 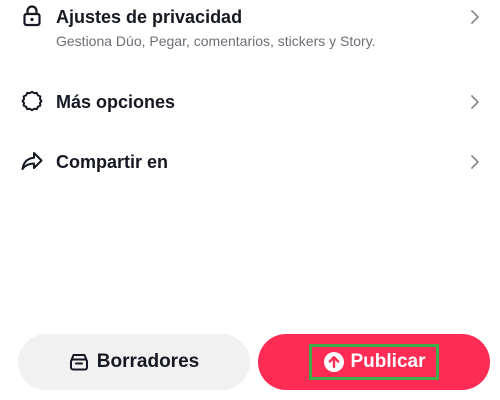 What do you see at coordinates (149, 17) in the screenshot?
I see `privacy-settings-title: Ajustes de privacidad` at bounding box center [149, 17].